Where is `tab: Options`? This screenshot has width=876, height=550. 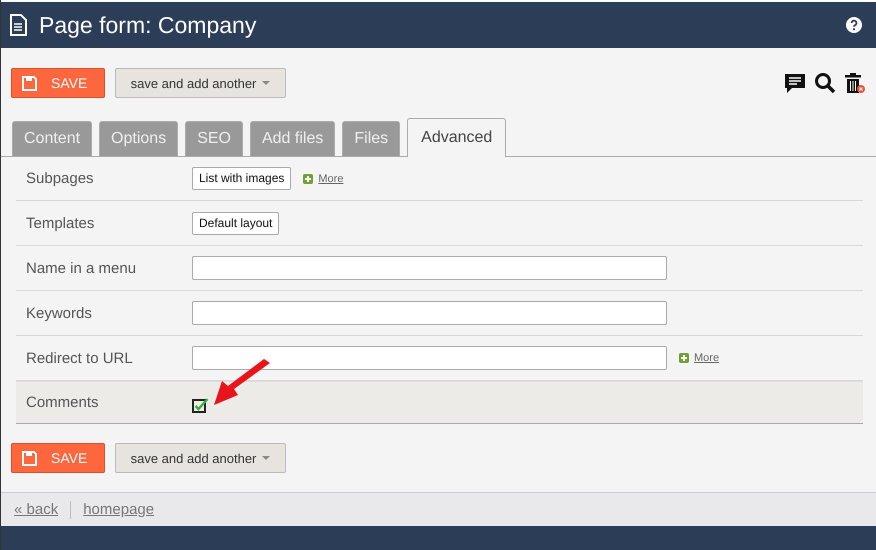
tab: Options is located at coordinates (138, 138).